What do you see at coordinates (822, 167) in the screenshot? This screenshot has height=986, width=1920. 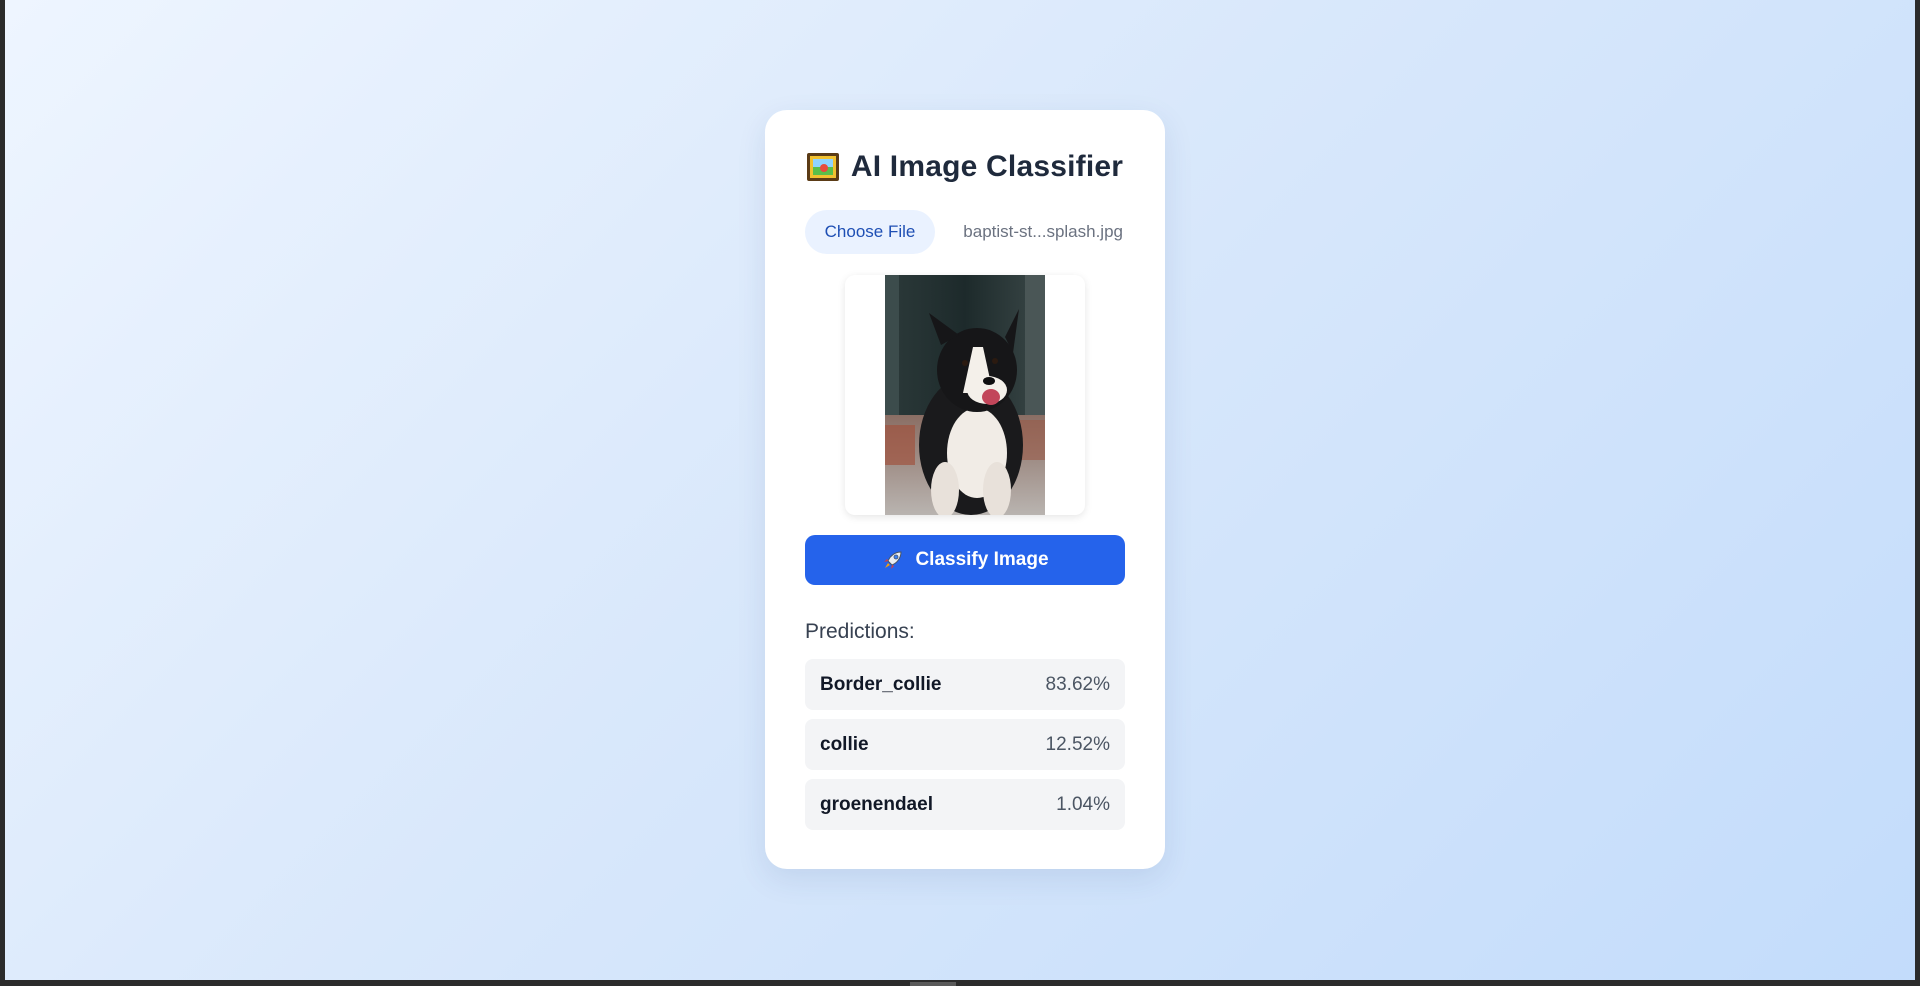 I see `framed-picture-icon` at bounding box center [822, 167].